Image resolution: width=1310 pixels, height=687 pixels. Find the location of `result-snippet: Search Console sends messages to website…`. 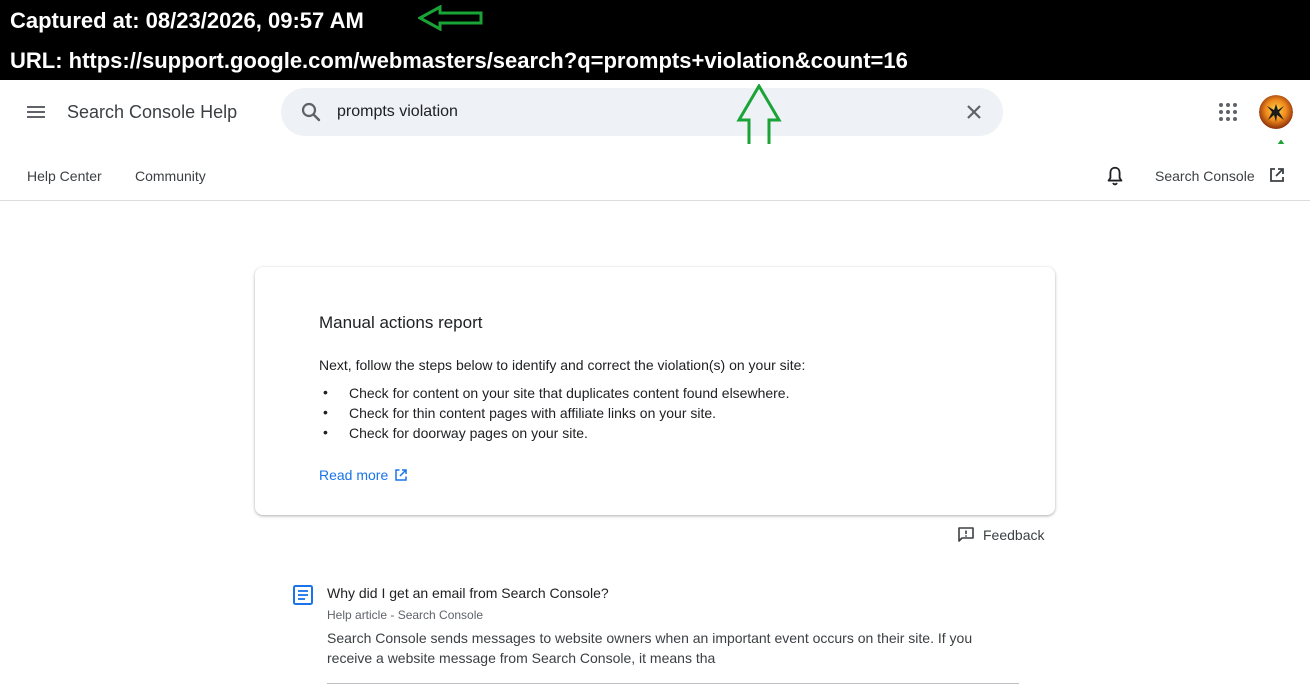

result-snippet: Search Console sends messages to website… is located at coordinates (650, 648).